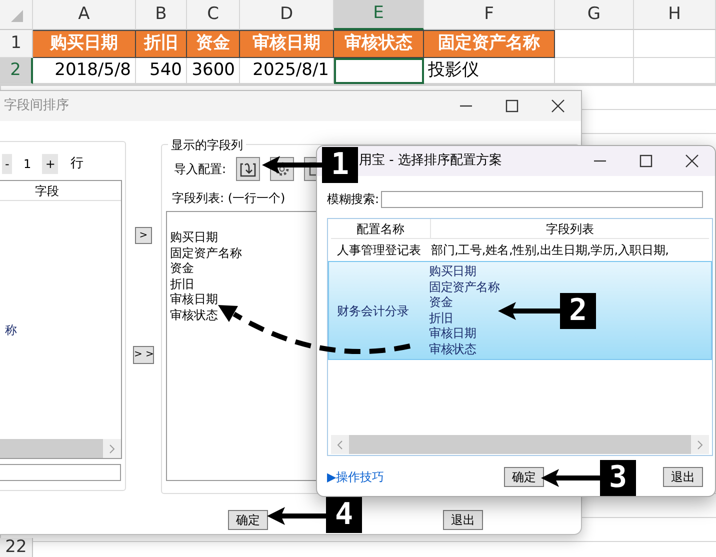  Describe the element at coordinates (7, 164) in the screenshot. I see `minus-button: -` at that location.